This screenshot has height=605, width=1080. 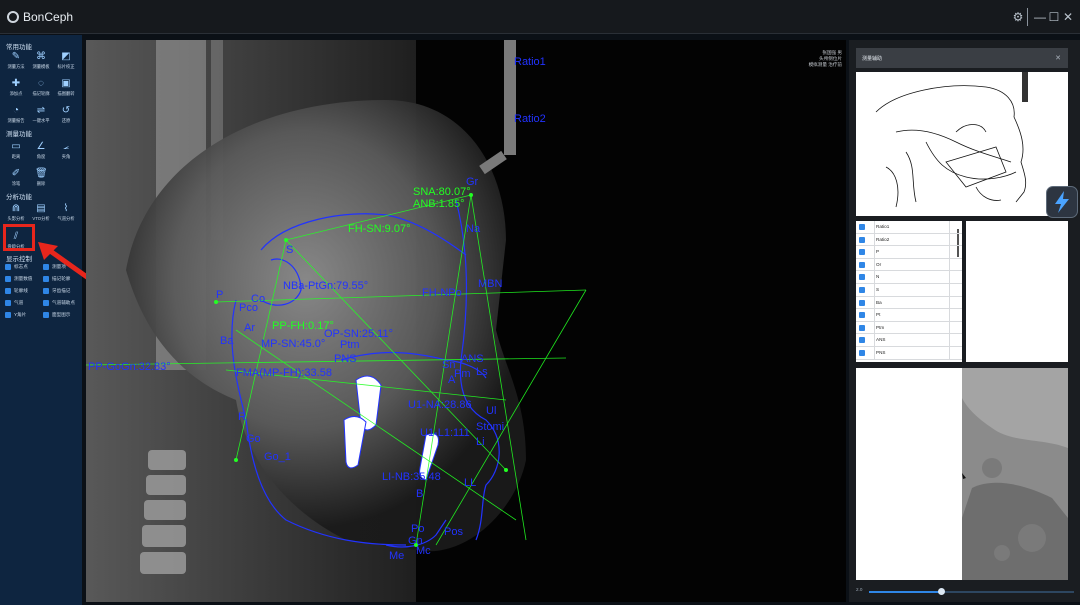 What do you see at coordinates (909, 340) in the screenshot?
I see `landmark-row: ANS` at bounding box center [909, 340].